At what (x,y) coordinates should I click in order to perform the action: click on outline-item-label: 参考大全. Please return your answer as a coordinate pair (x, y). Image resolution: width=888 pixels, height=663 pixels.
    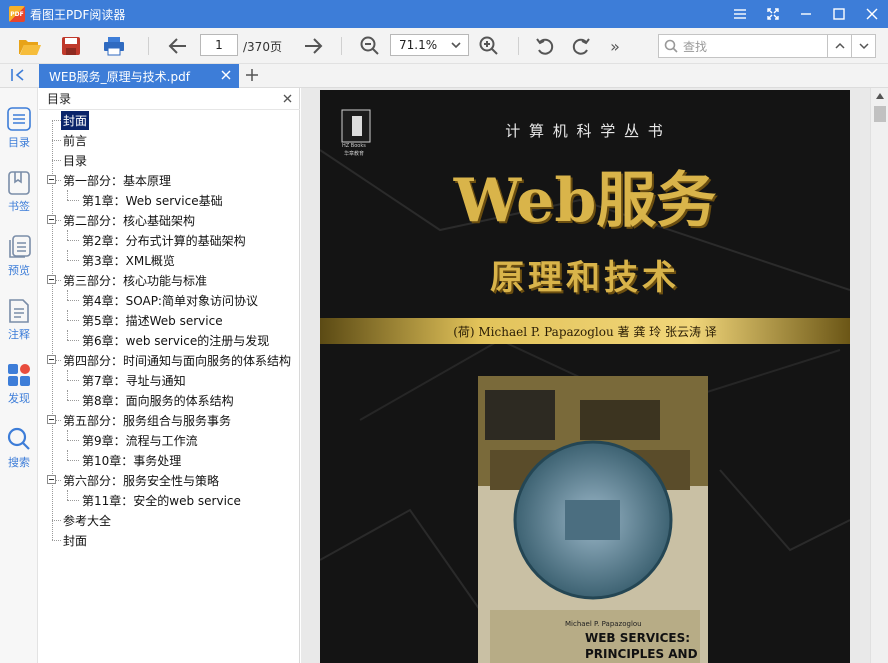
    Looking at the image, I should click on (87, 520).